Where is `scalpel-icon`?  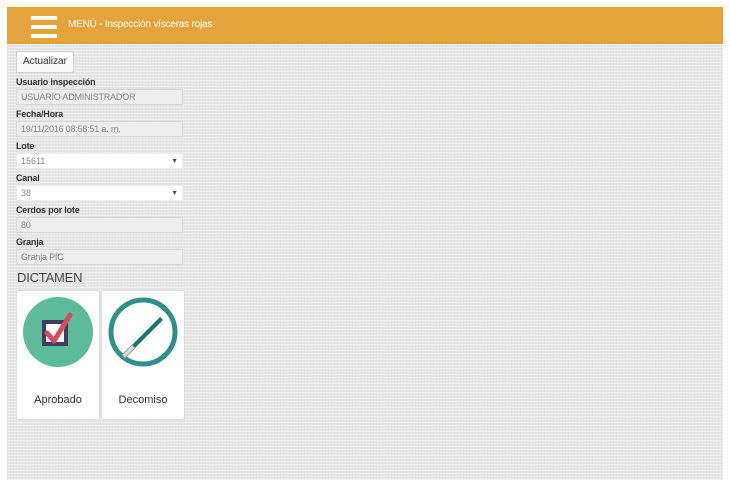 scalpel-icon is located at coordinates (143, 332).